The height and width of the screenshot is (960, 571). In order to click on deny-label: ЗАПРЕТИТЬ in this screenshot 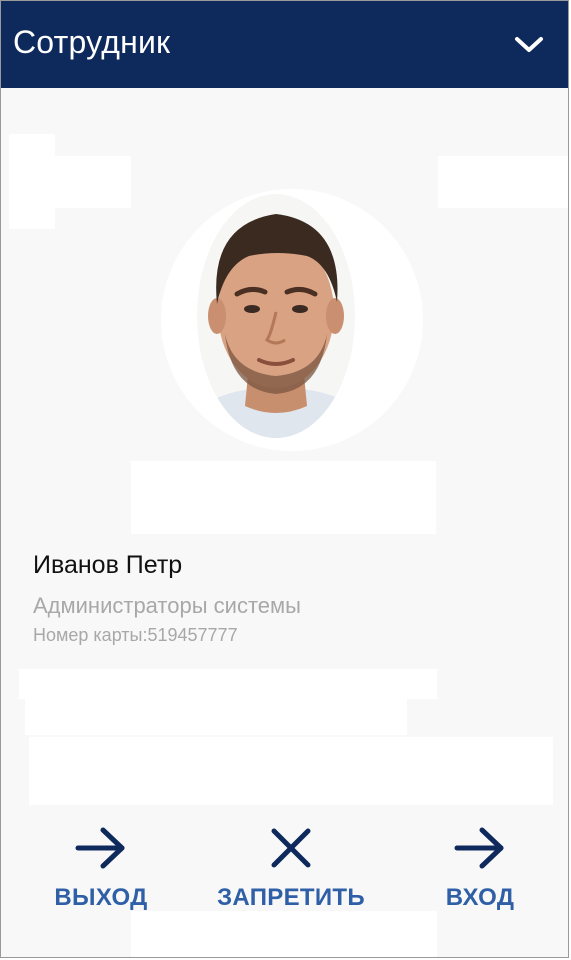, I will do `click(291, 897)`.